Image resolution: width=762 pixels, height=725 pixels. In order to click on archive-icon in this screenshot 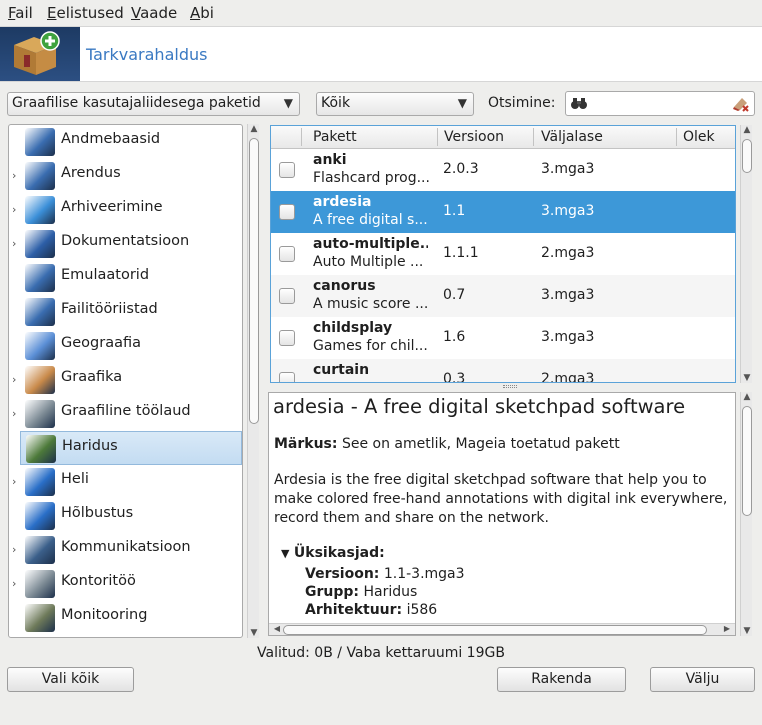, I will do `click(40, 210)`.